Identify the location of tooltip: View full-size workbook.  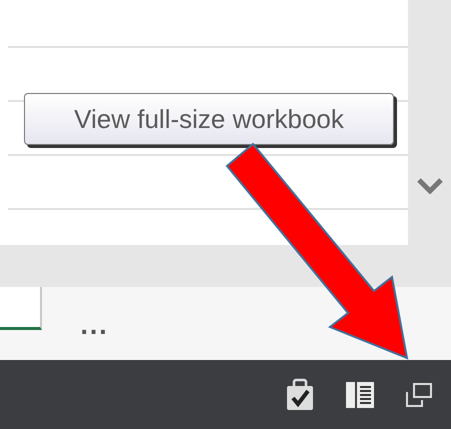
(209, 119).